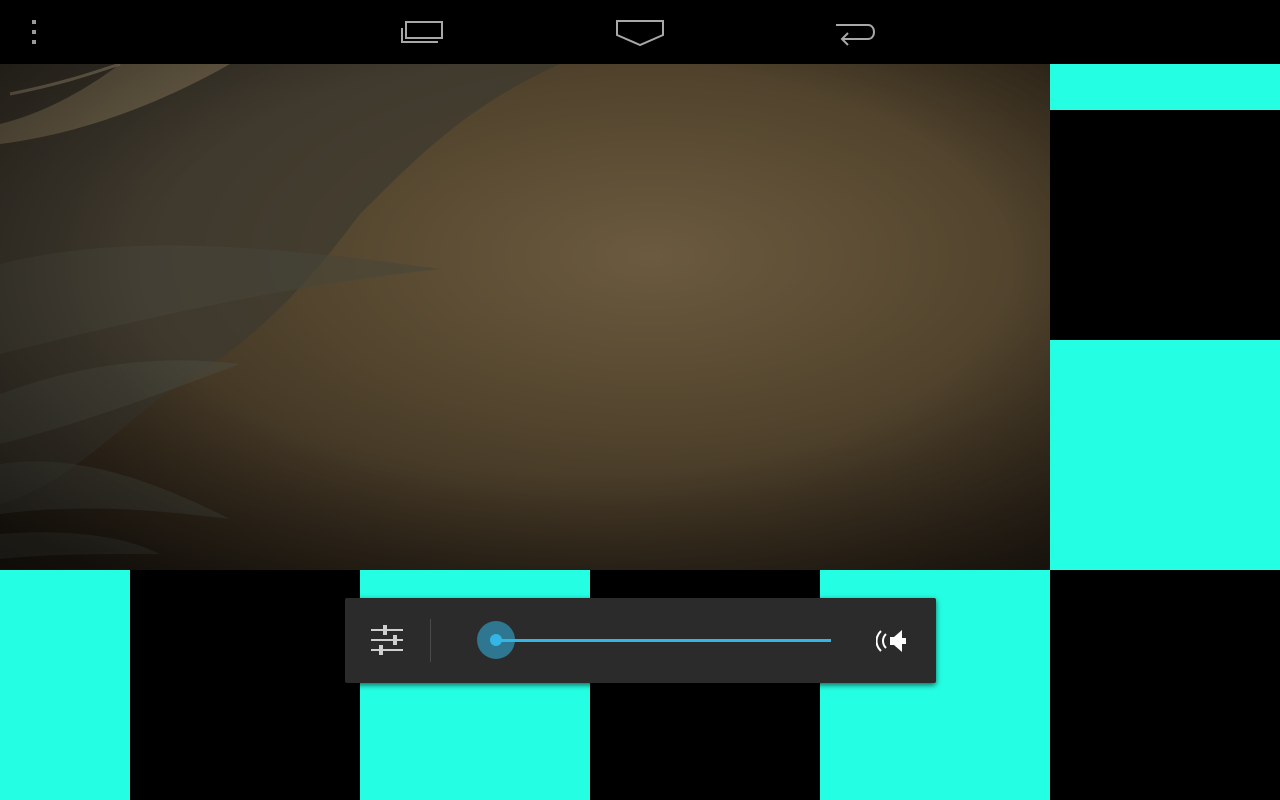 This screenshot has width=1280, height=800. I want to click on home-icon, so click(640, 33).